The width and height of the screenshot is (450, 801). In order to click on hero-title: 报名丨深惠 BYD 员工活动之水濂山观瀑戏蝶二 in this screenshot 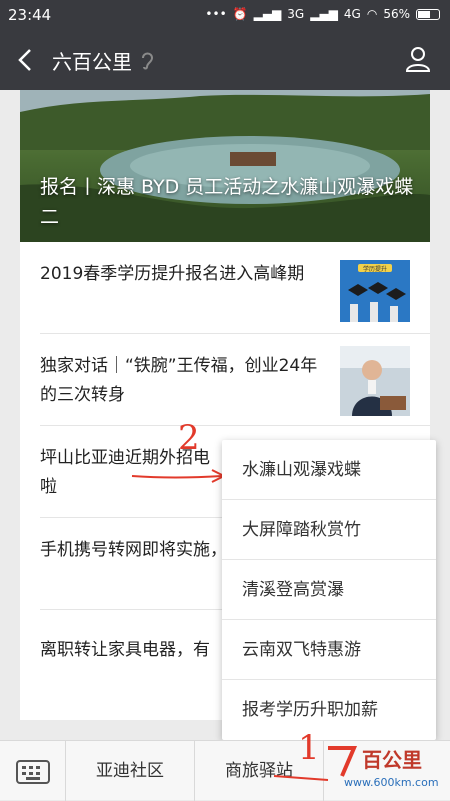, I will do `click(227, 202)`.